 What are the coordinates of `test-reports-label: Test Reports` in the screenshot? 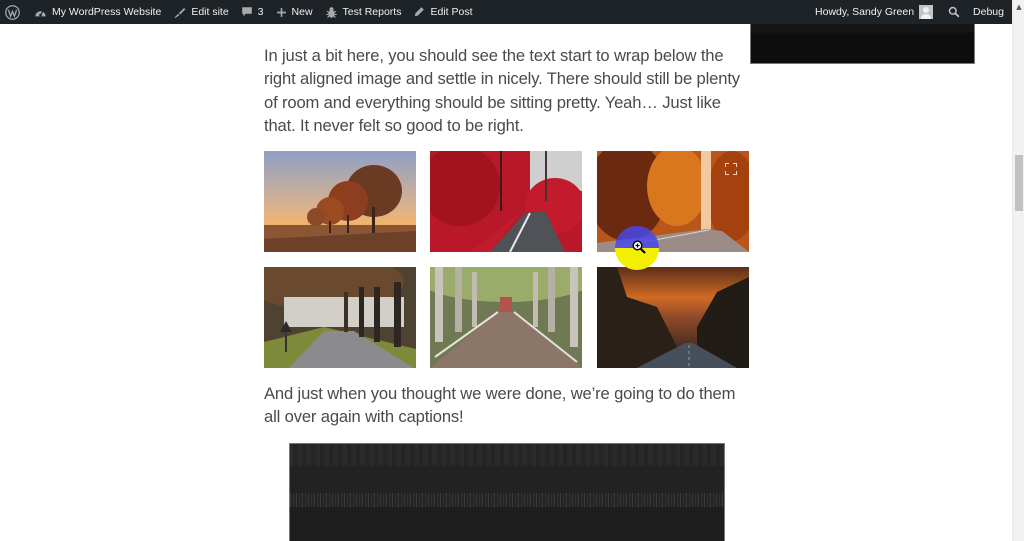 It's located at (372, 12).